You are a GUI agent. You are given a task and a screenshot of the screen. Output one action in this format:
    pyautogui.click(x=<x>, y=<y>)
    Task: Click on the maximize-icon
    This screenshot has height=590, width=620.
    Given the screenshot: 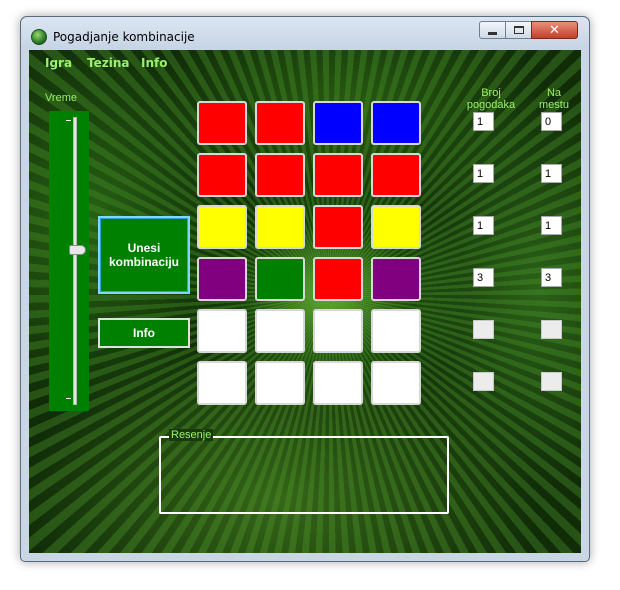 What is the action you would take?
    pyautogui.click(x=518, y=30)
    